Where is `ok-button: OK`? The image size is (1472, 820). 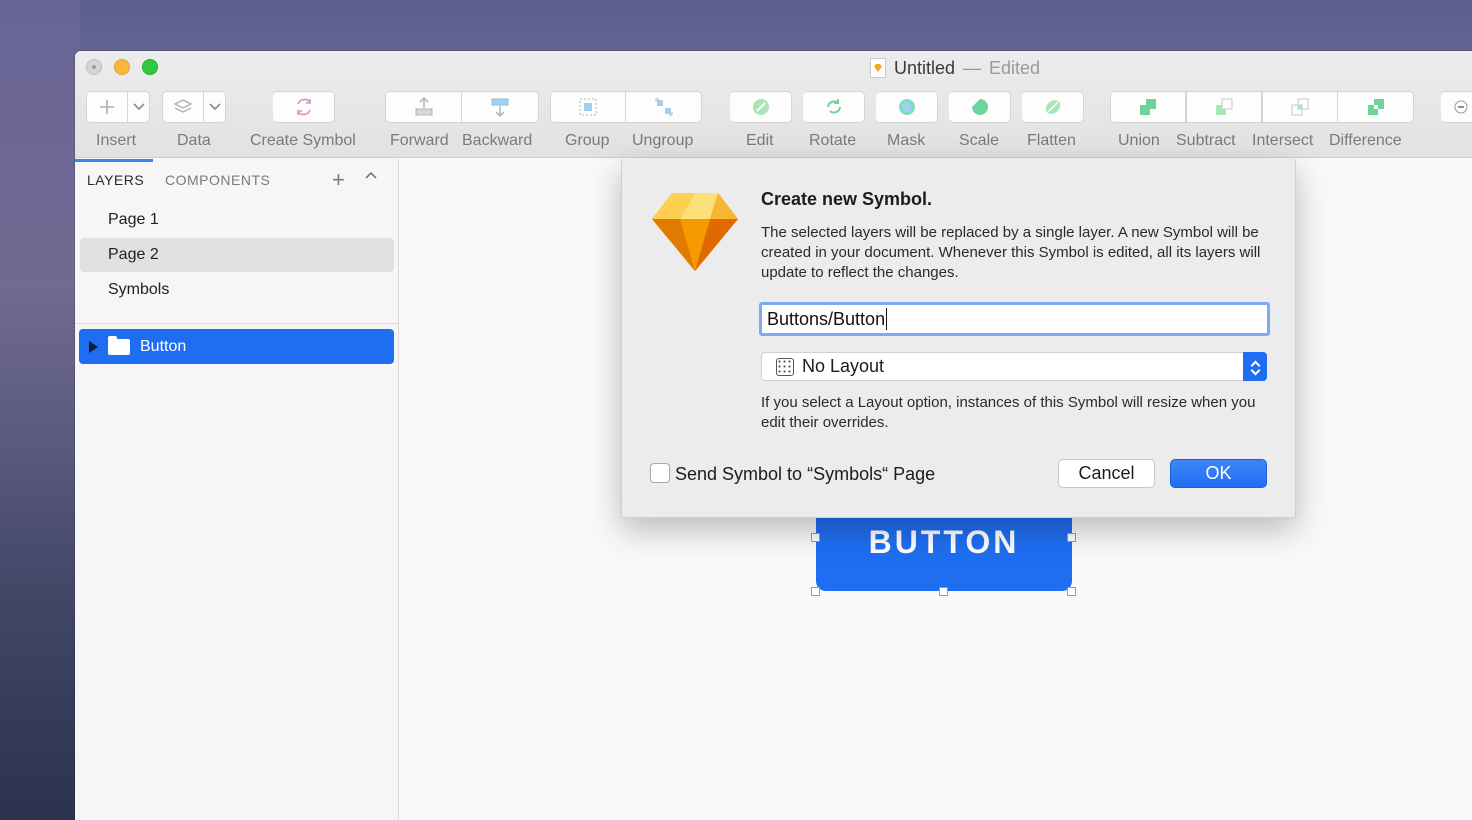 ok-button: OK is located at coordinates (1218, 473).